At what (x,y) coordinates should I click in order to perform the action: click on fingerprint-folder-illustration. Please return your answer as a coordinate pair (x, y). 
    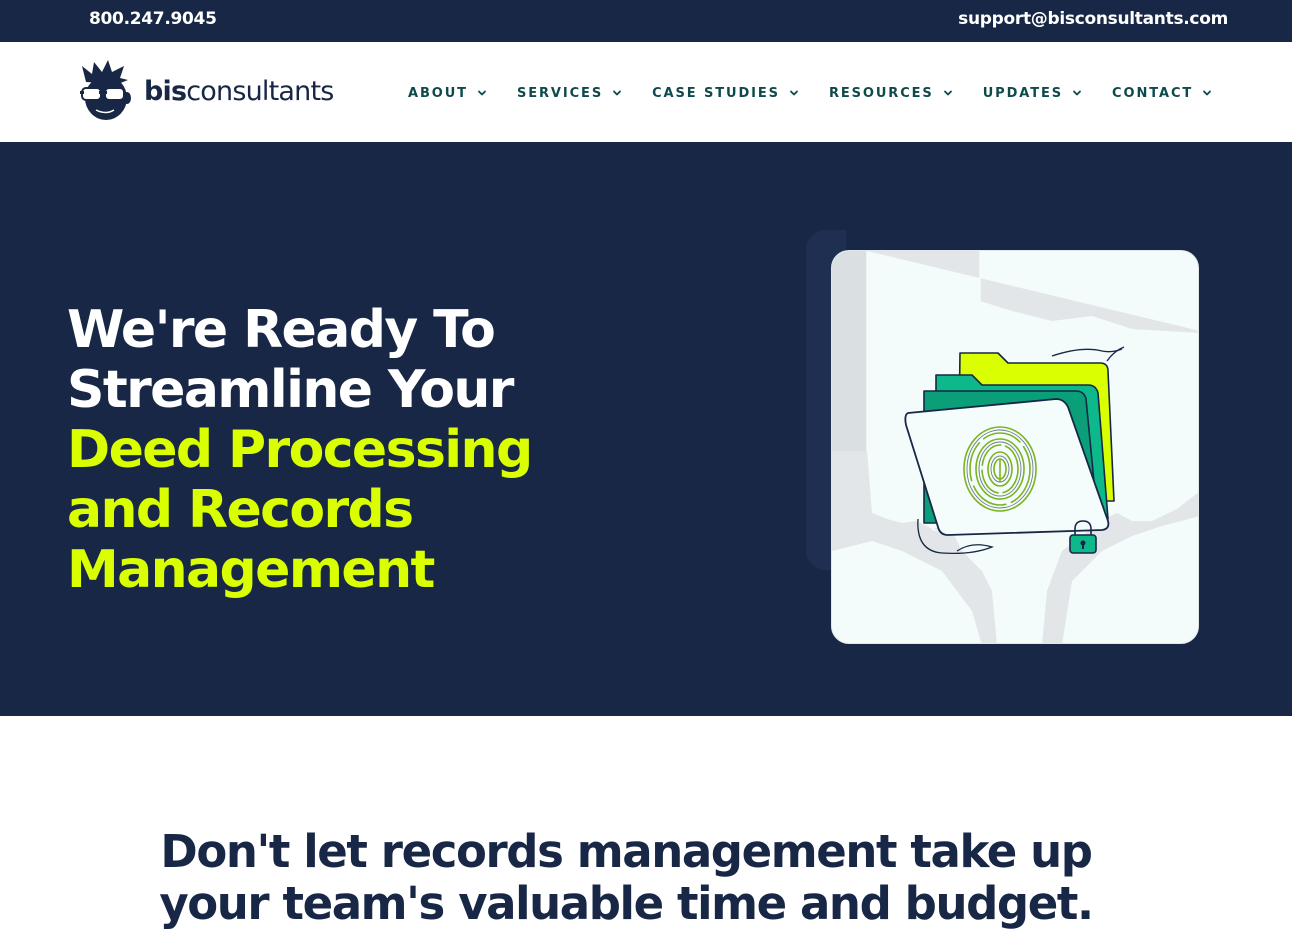
    Looking at the image, I should click on (1015, 447).